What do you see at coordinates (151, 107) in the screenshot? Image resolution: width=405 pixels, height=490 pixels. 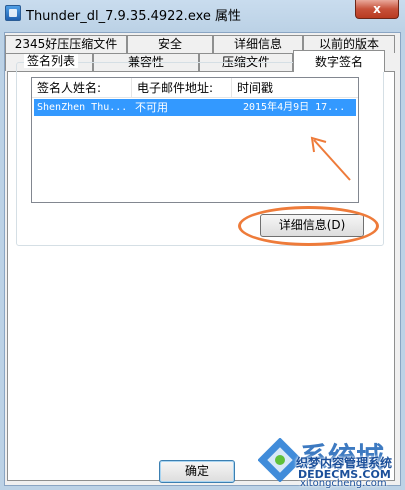 I see `email-cell: 不可用` at bounding box center [151, 107].